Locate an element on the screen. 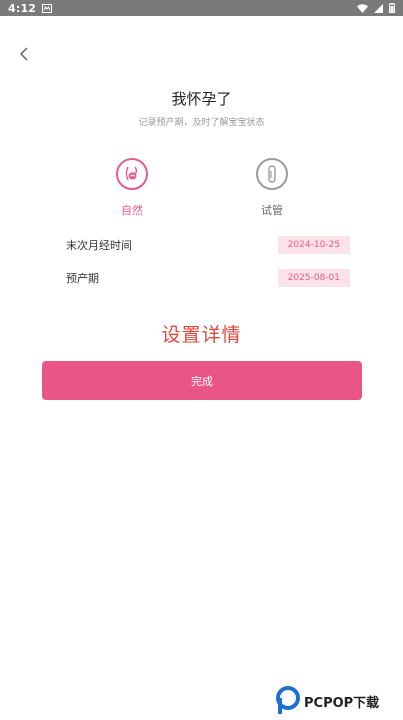  status-bar: 4:12 is located at coordinates (201, 8).